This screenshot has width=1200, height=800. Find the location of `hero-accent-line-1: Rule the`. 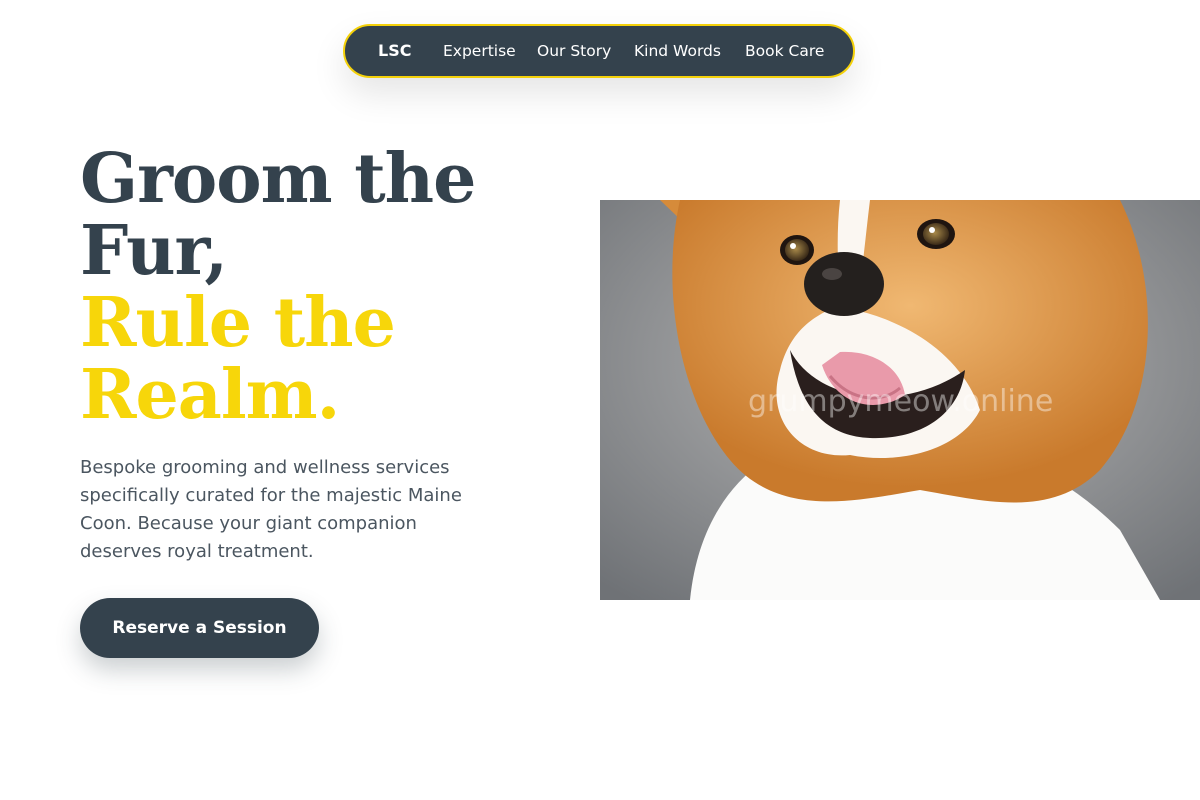

hero-accent-line-1: Rule the is located at coordinates (238, 323).